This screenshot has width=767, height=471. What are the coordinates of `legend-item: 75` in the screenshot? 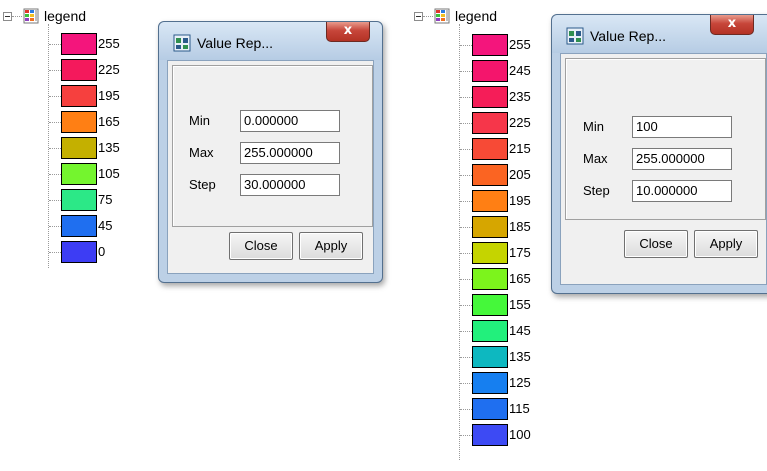 It's located at (95, 201).